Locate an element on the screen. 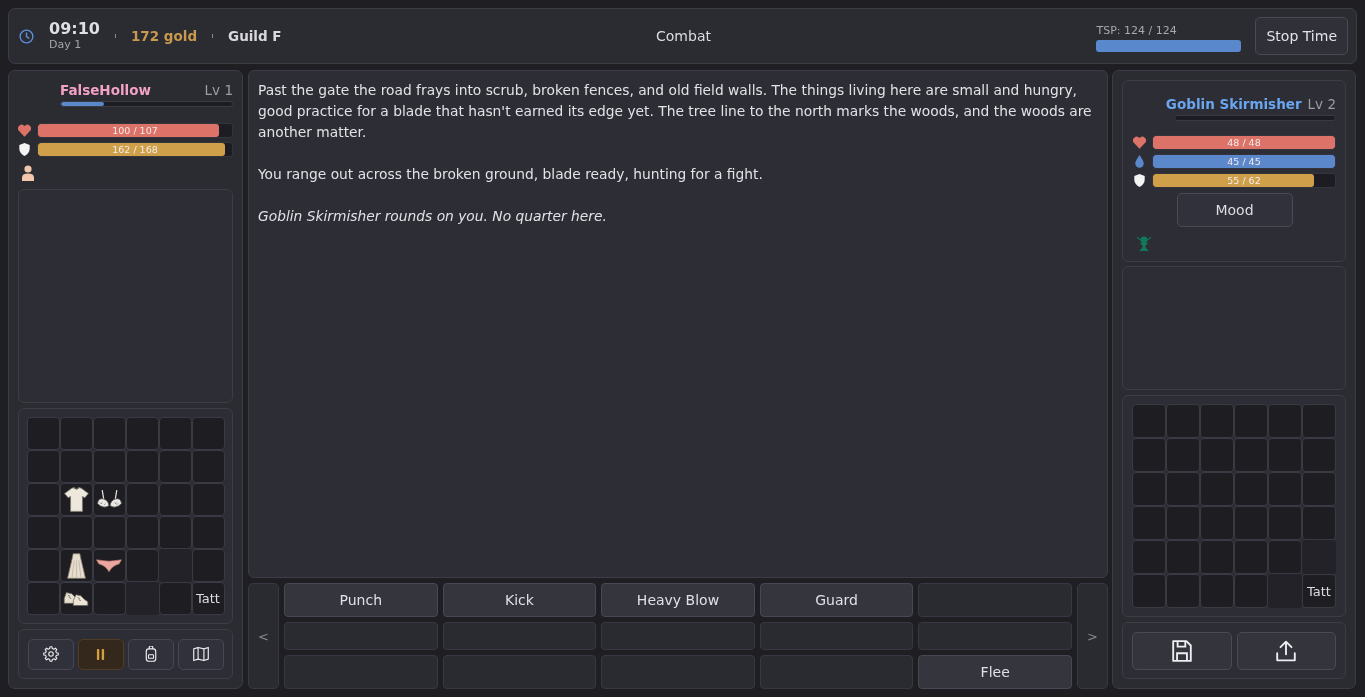 The image size is (1365, 697). stat-reading: 45 / 45 is located at coordinates (1244, 161).